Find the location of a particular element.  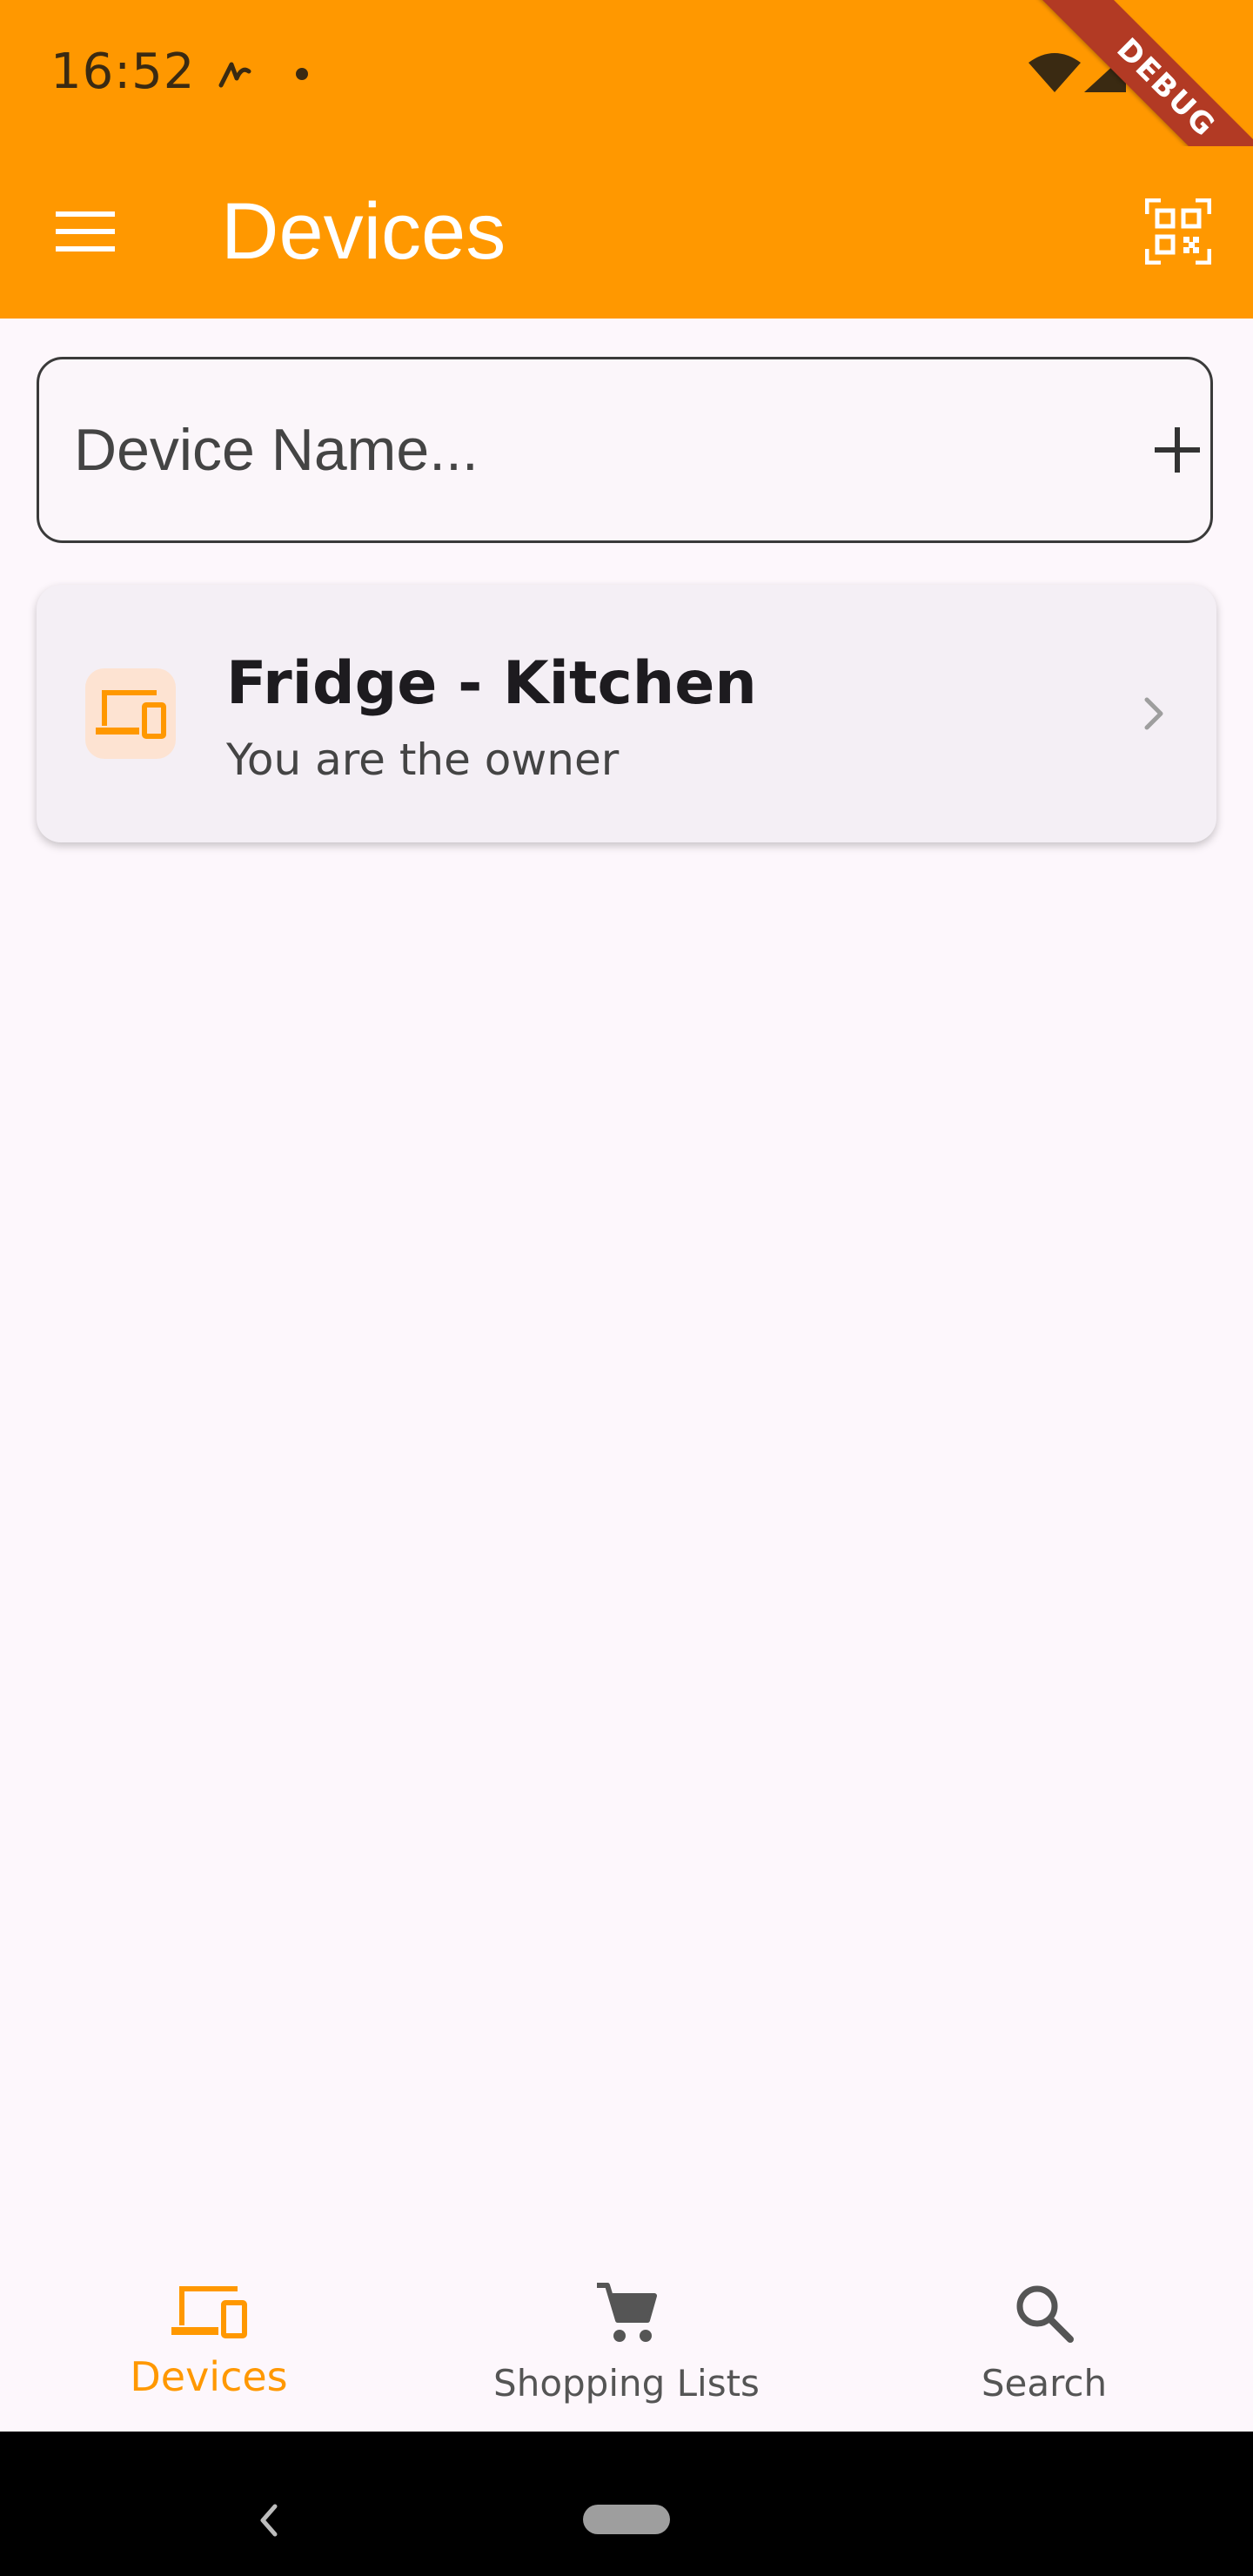

qr-code-scanner-icon is located at coordinates (1178, 231).